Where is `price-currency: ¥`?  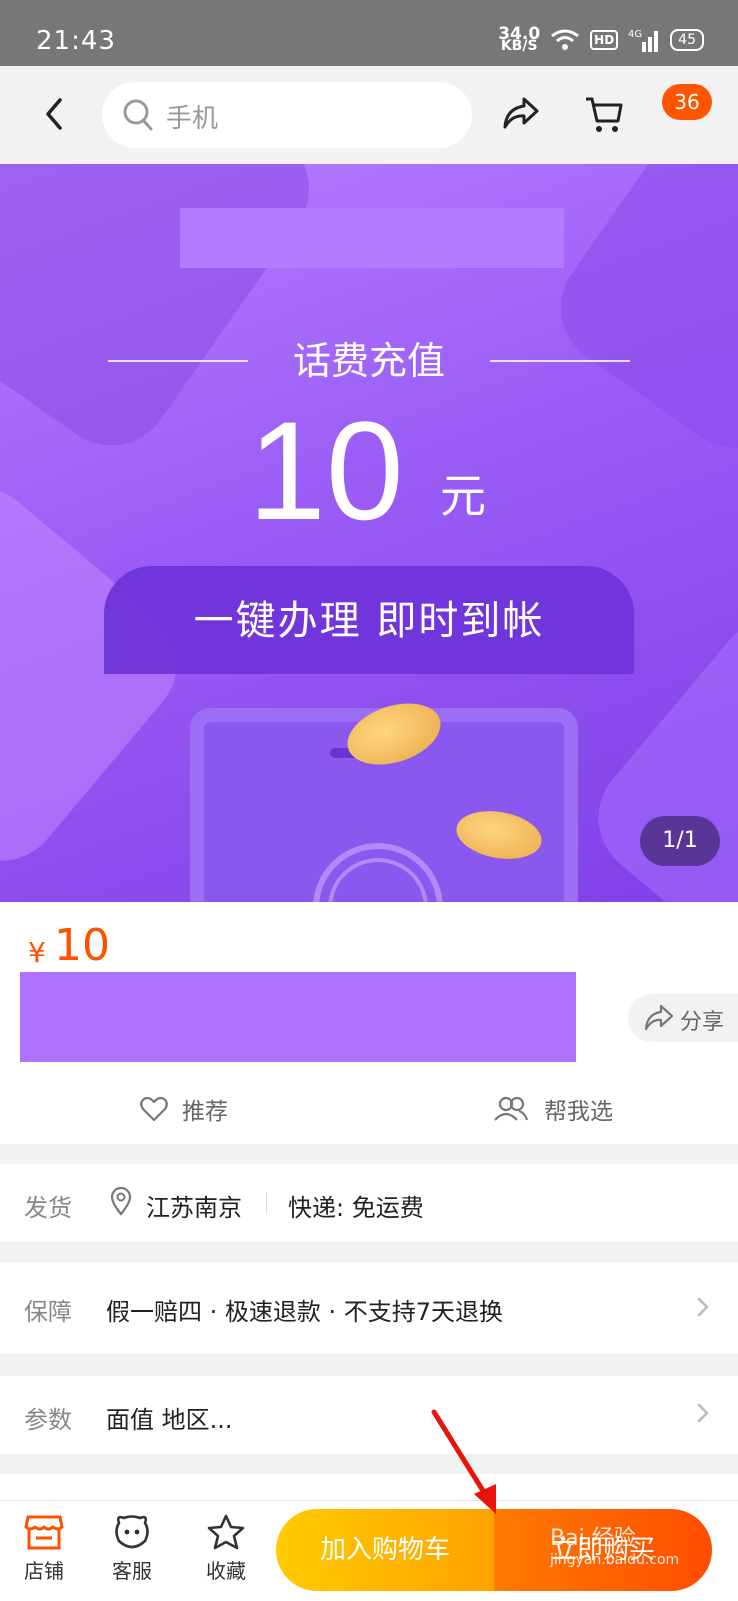
price-currency: ¥ is located at coordinates (37, 952).